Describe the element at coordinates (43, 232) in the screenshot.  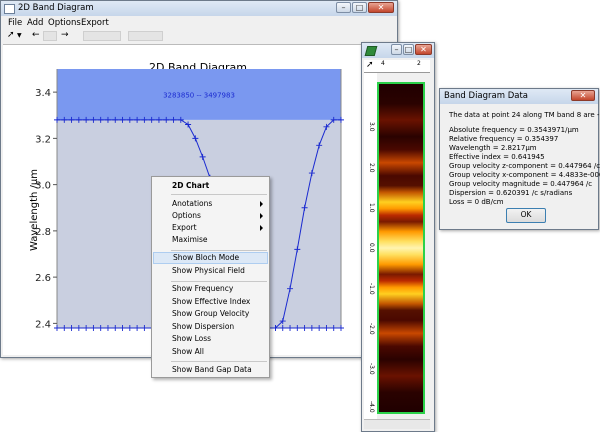
I see `y-tick-label: 2.8` at that location.